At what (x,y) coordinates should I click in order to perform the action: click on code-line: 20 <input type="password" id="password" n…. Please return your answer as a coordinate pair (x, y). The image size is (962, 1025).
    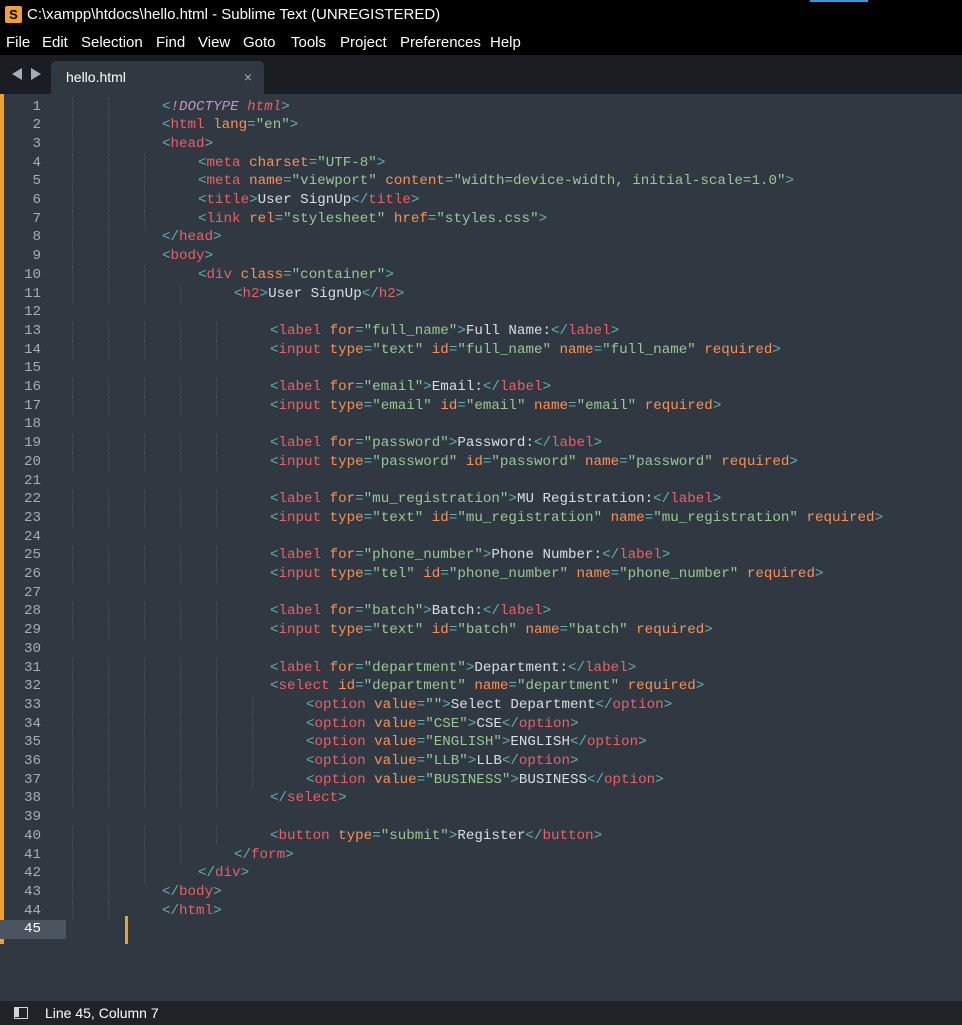
    Looking at the image, I should click on (481, 462).